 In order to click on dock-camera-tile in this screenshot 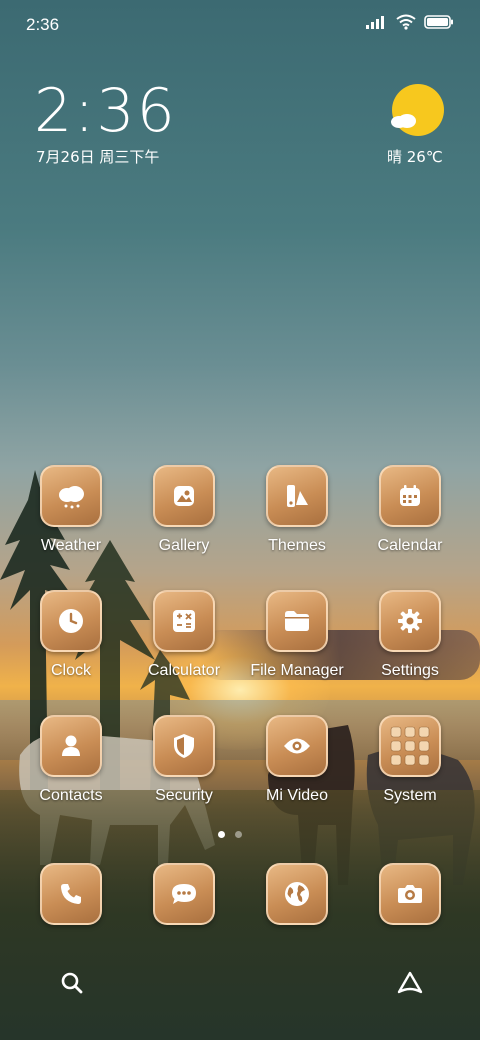, I will do `click(410, 894)`.